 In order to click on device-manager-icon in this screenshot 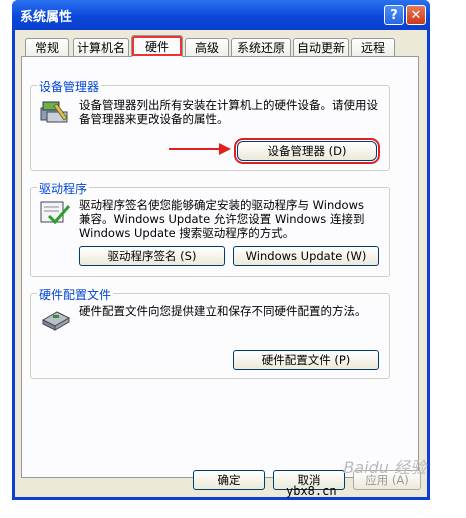, I will do `click(54, 112)`.